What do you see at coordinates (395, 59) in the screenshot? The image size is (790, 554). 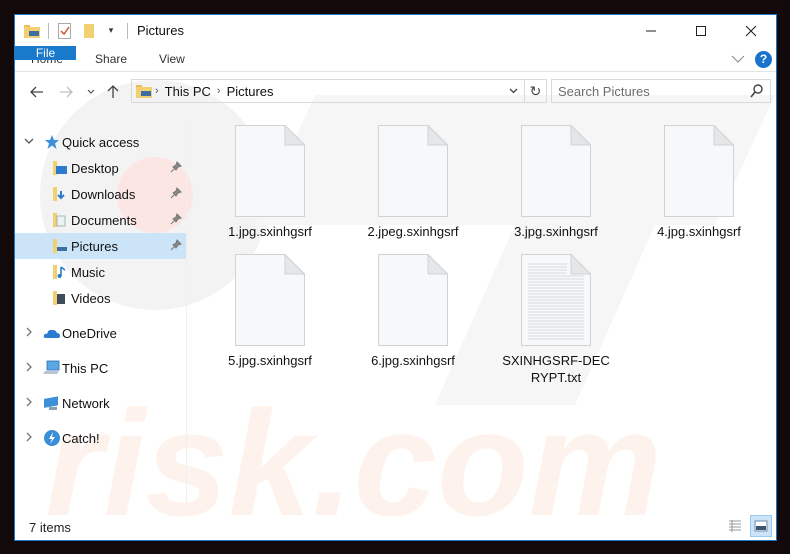 I see `ribbon-tabs: File Home Share View ?` at bounding box center [395, 59].